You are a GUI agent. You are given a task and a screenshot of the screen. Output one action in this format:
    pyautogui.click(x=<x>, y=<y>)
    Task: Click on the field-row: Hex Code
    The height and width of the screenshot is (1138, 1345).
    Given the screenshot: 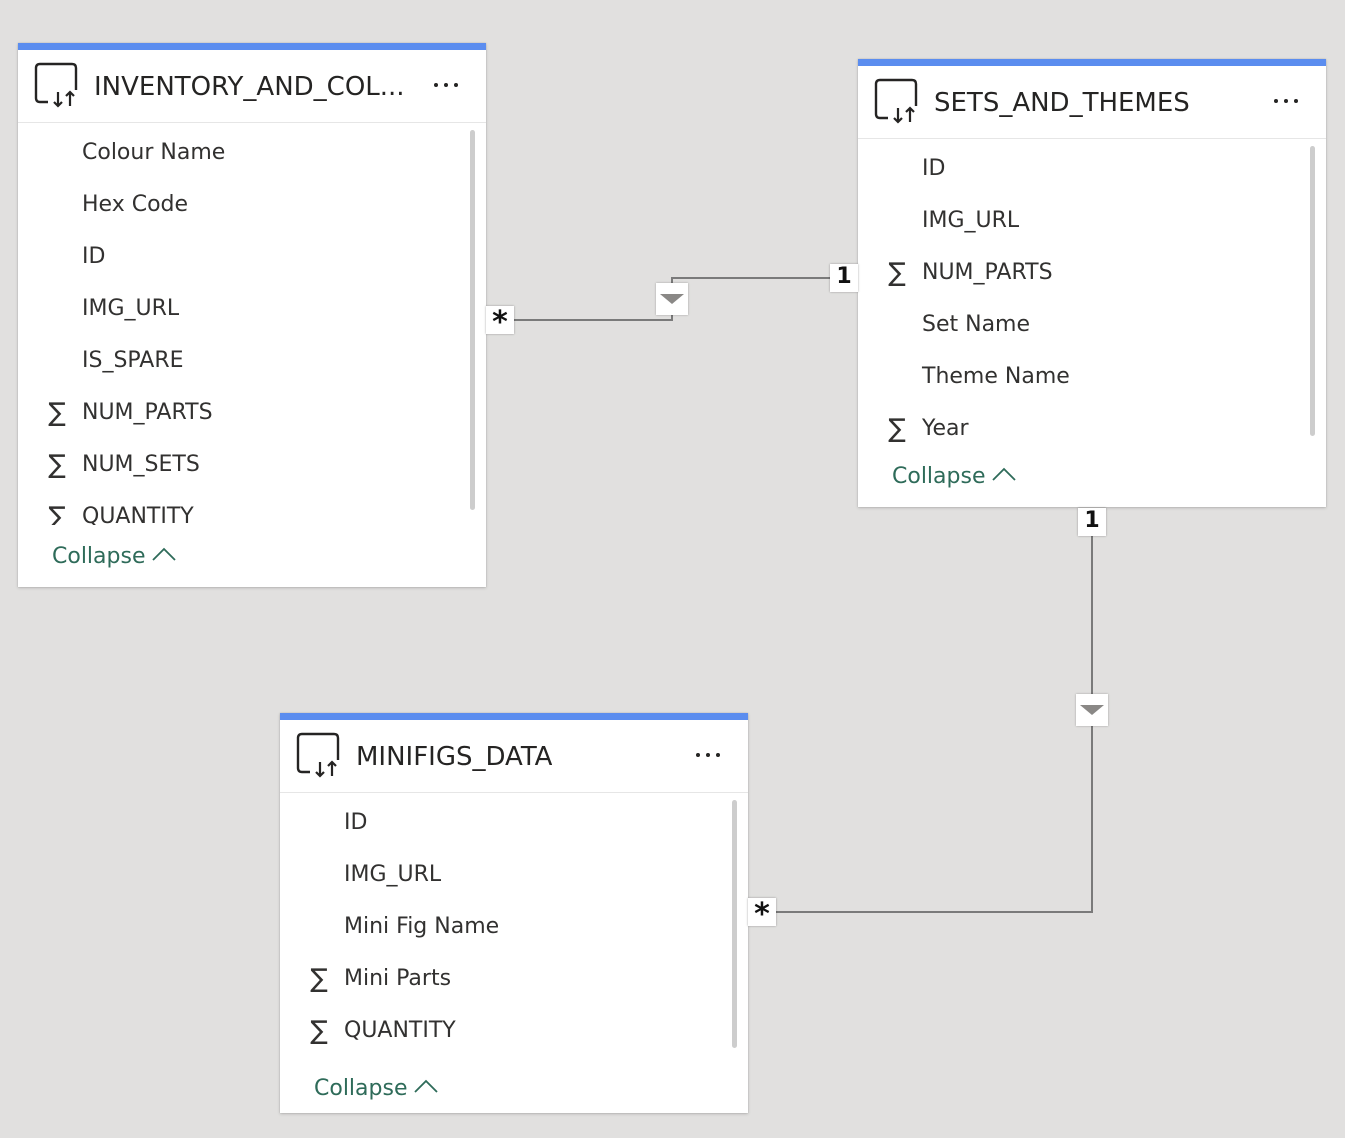 What is the action you would take?
    pyautogui.click(x=252, y=205)
    